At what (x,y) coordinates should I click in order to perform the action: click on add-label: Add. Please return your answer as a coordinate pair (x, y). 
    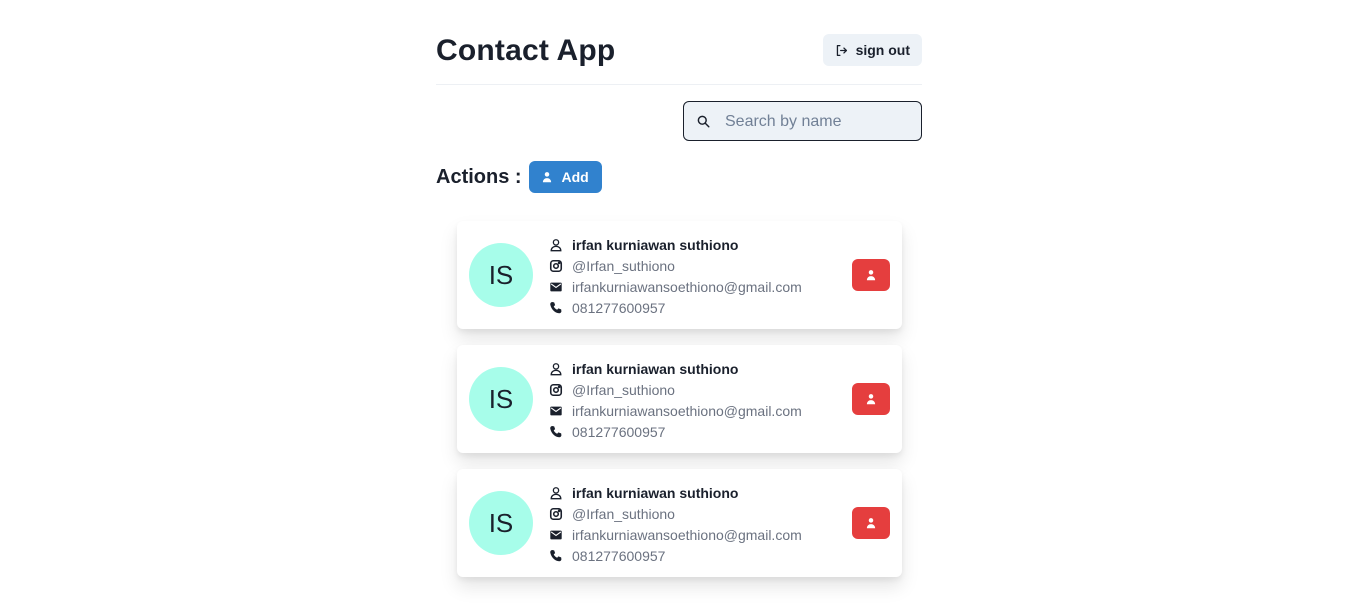
    Looking at the image, I should click on (575, 177).